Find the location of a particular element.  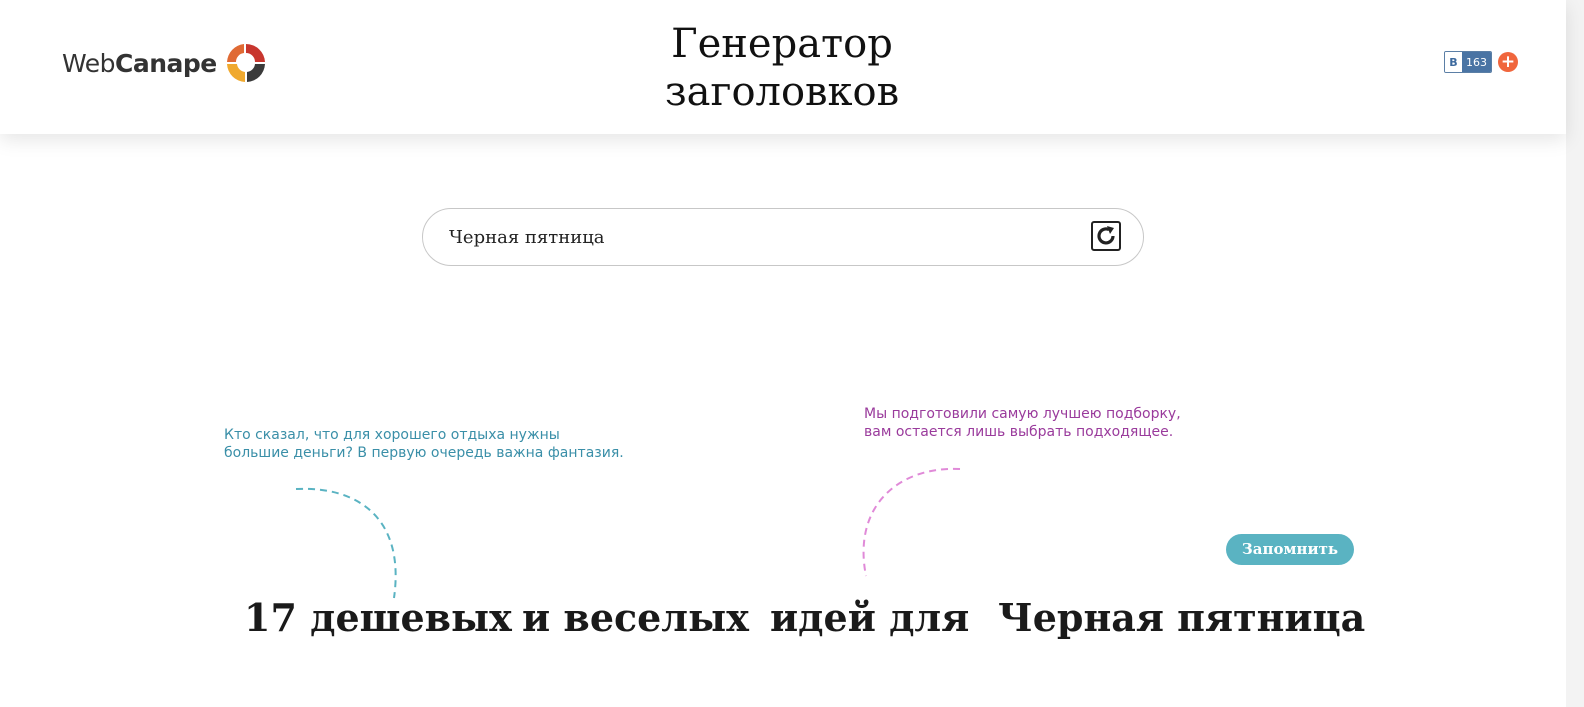

topic-input is located at coordinates (759, 237).